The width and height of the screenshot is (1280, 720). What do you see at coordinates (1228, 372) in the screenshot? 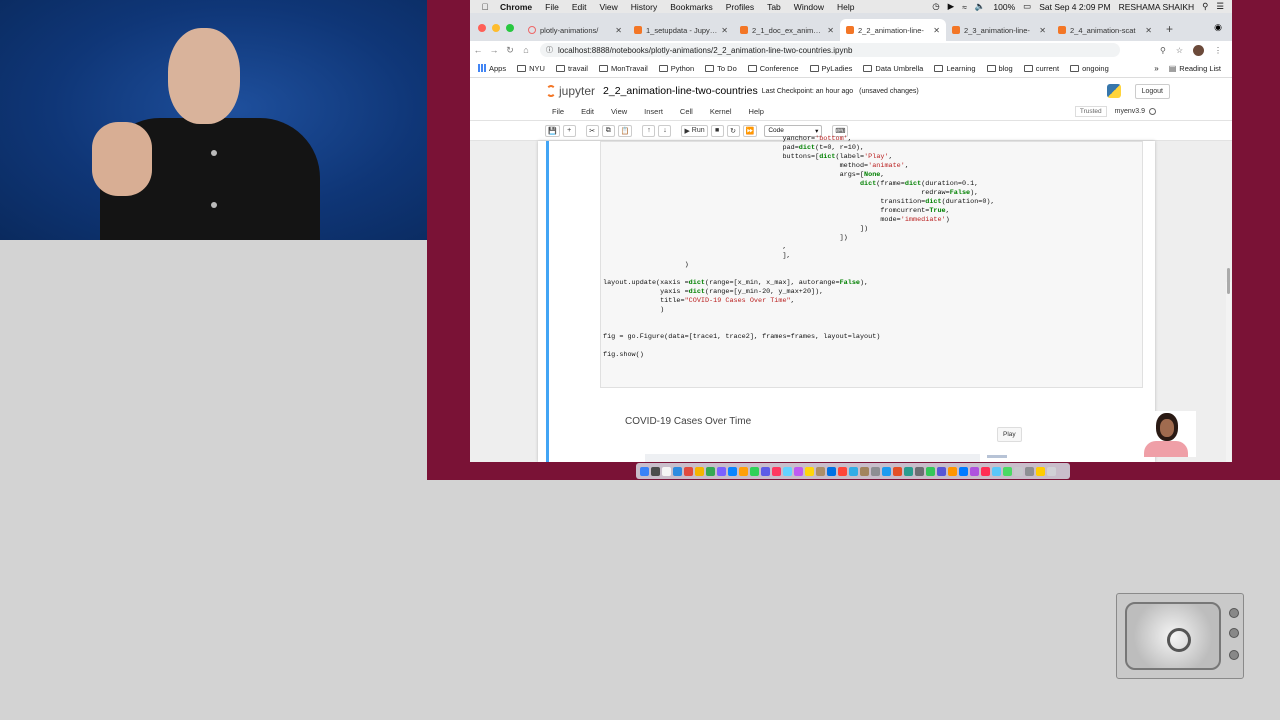
I see `vertical-scrollbar` at bounding box center [1228, 372].